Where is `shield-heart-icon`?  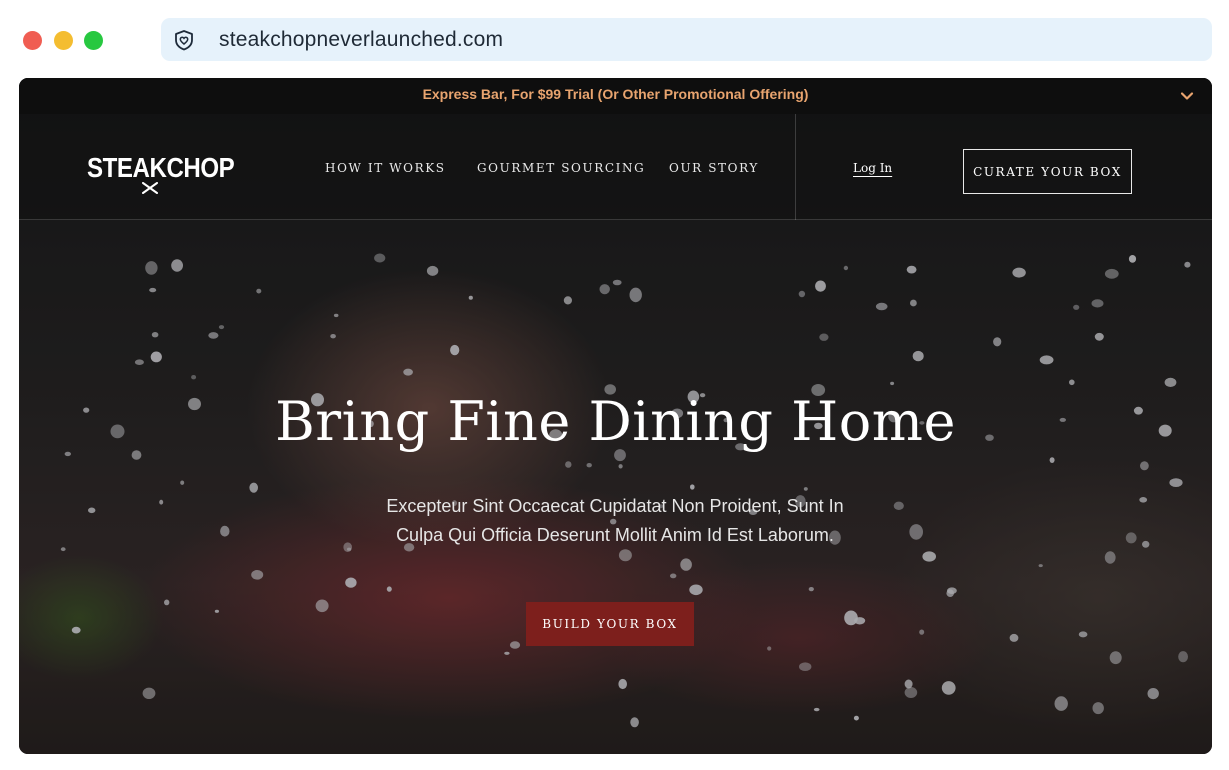
shield-heart-icon is located at coordinates (184, 40).